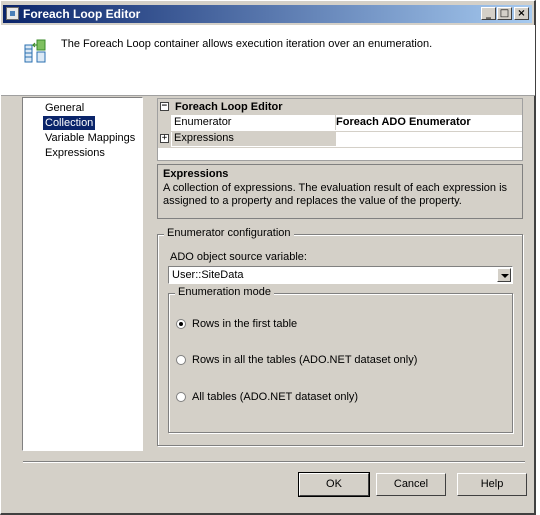 Image resolution: width=540 pixels, height=515 pixels. Describe the element at coordinates (267, 14) in the screenshot. I see `title-bar: Foreach Loop Editor _ □ ×` at that location.